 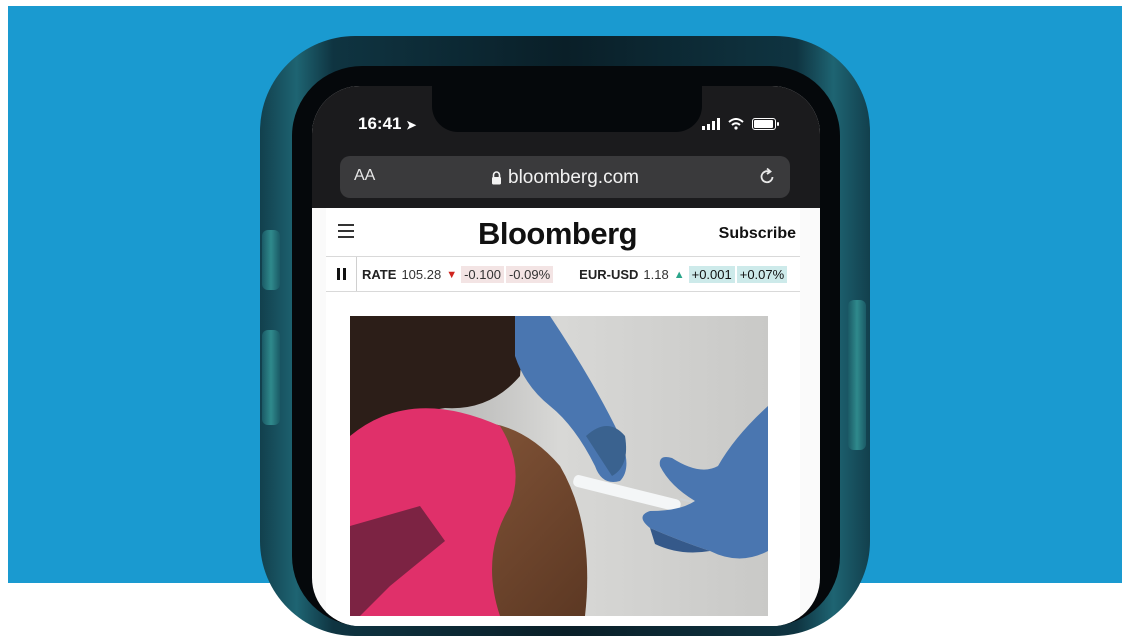 I want to click on ticker-name: RATE, so click(x=379, y=274).